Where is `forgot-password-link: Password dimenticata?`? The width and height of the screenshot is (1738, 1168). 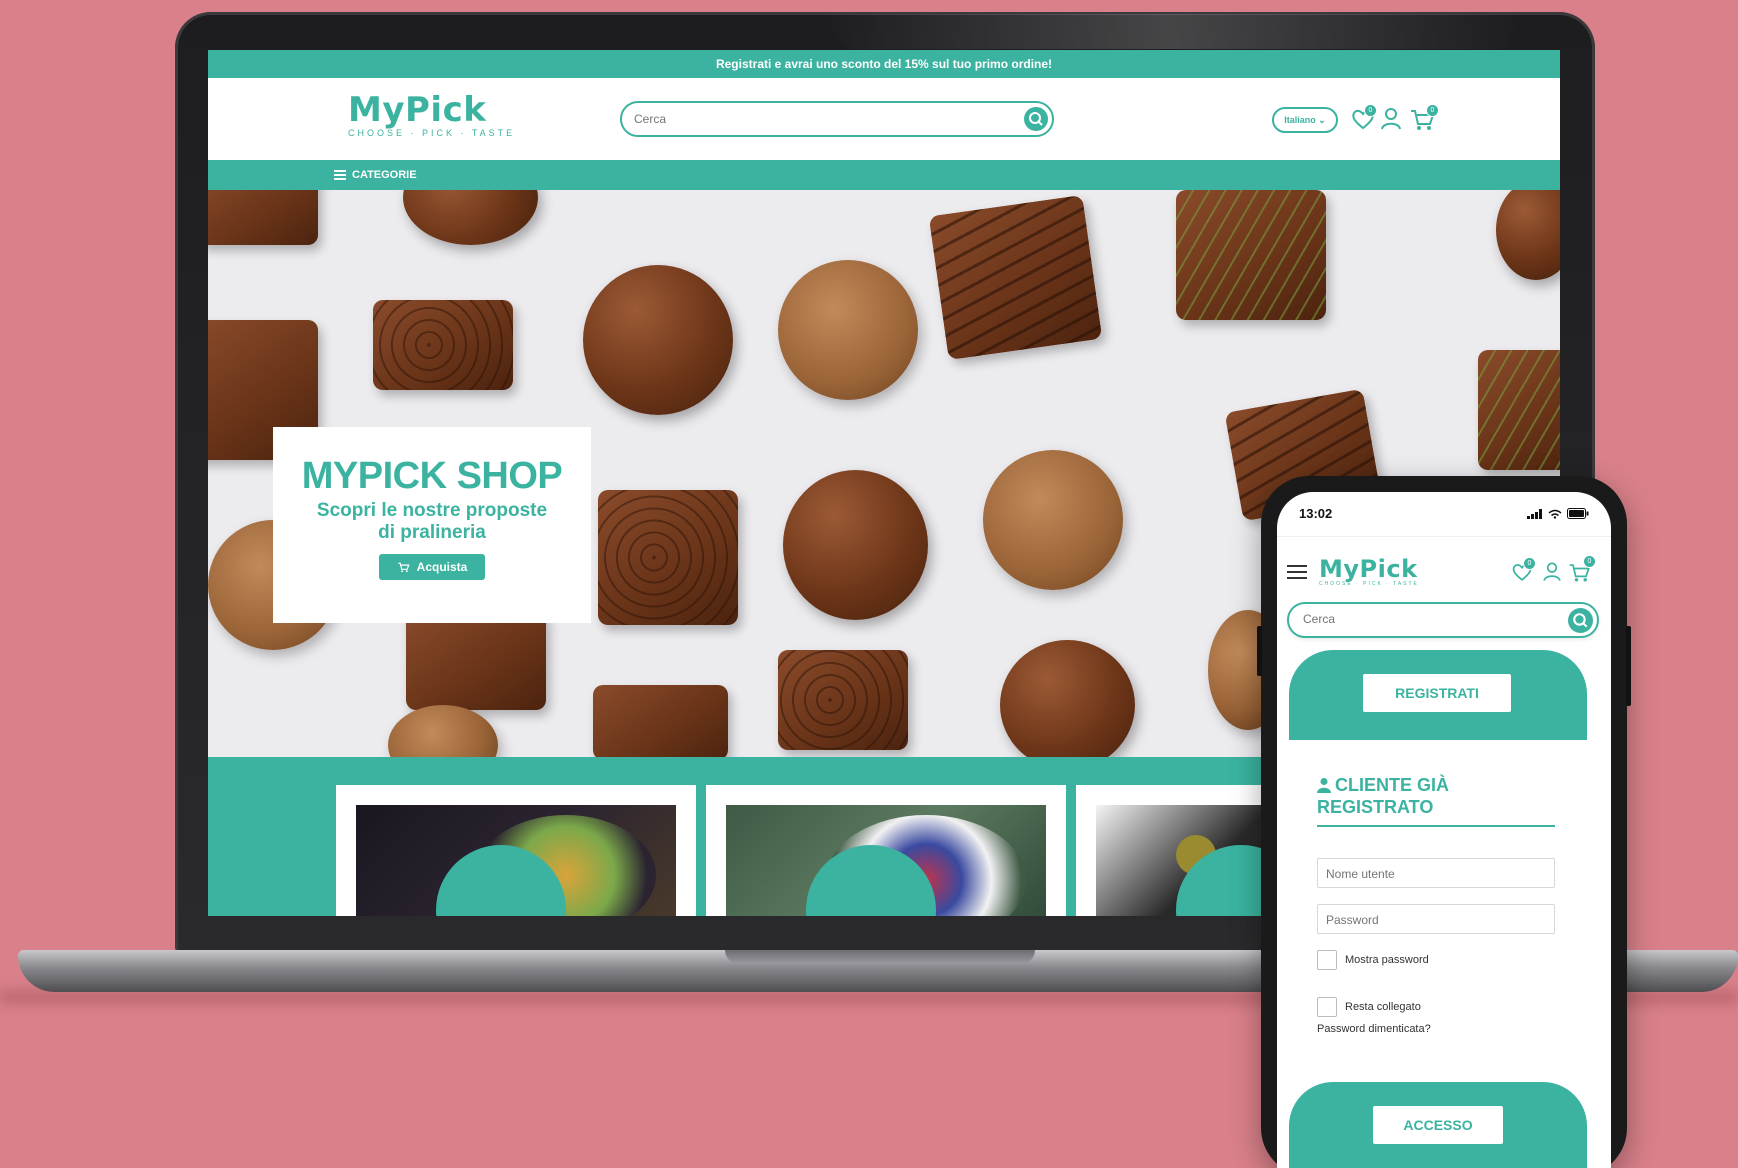 forgot-password-link: Password dimenticata? is located at coordinates (1374, 1029).